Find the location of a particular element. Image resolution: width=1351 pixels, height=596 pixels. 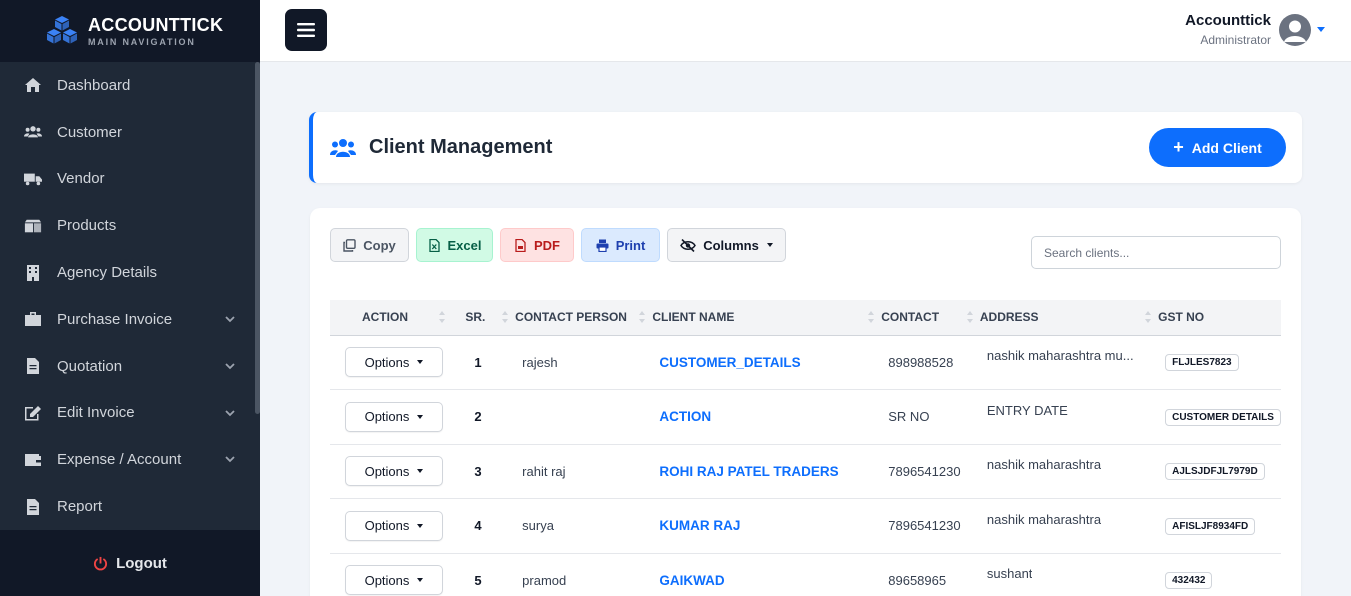

boxes-icon is located at coordinates (33, 226).